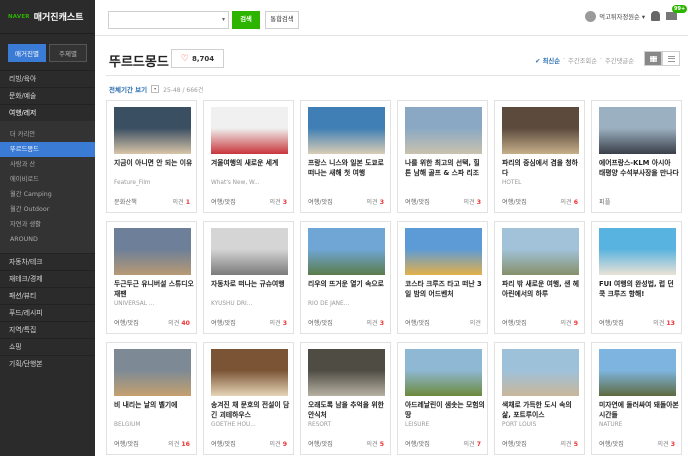  Describe the element at coordinates (539, 156) in the screenshot. I see `article-card: 파리의 중심에서 겸을 청하다 HOTEL 여행/맛집 의견 6` at that location.